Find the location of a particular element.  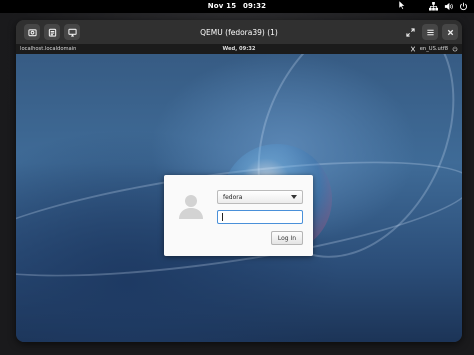

display-button is located at coordinates (72, 32).